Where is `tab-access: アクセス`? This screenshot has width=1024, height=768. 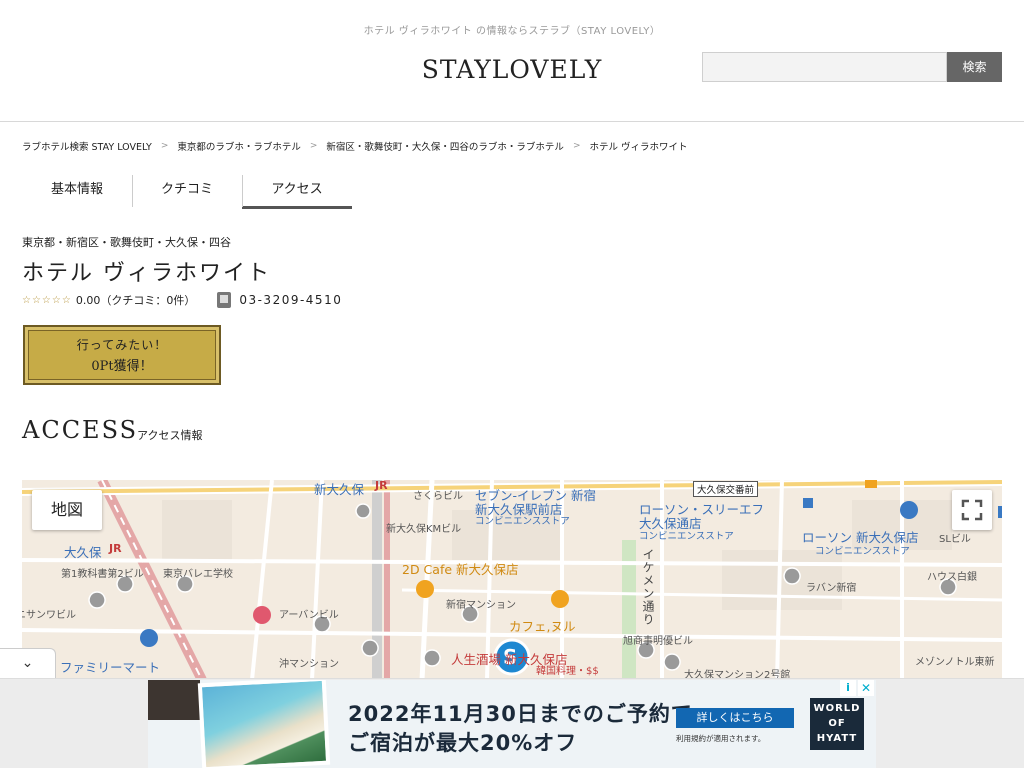 tab-access: アクセス is located at coordinates (297, 191).